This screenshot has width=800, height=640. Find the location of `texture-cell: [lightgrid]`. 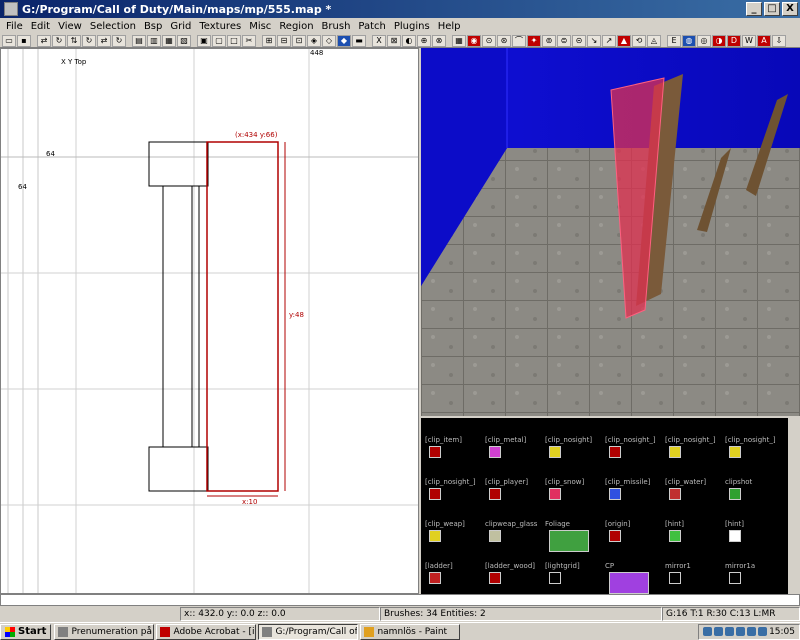

texture-cell: [lightgrid] is located at coordinates (575, 578).